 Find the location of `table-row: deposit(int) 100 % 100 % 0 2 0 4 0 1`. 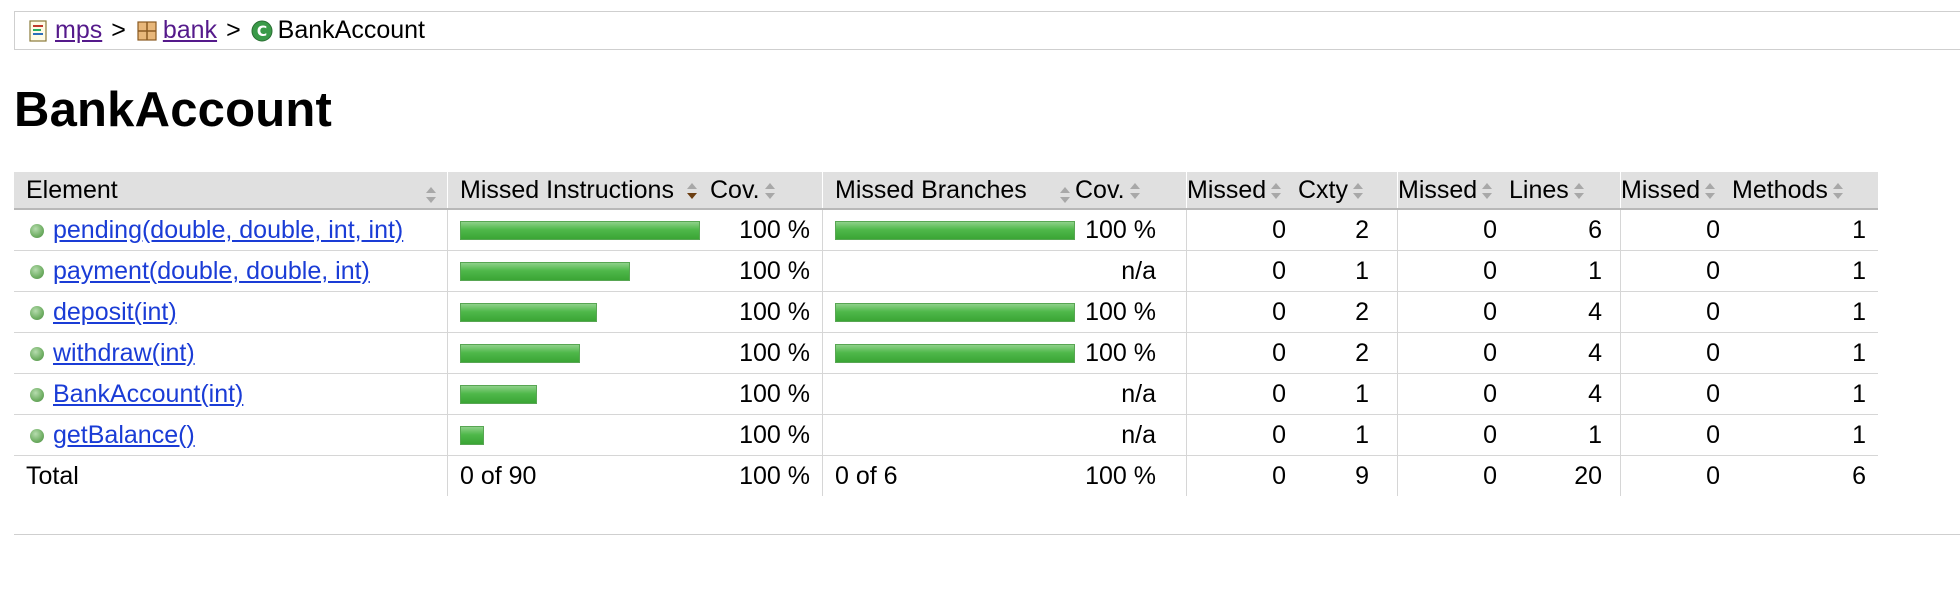

table-row: deposit(int) 100 % 100 % 0 2 0 4 0 1 is located at coordinates (946, 312).